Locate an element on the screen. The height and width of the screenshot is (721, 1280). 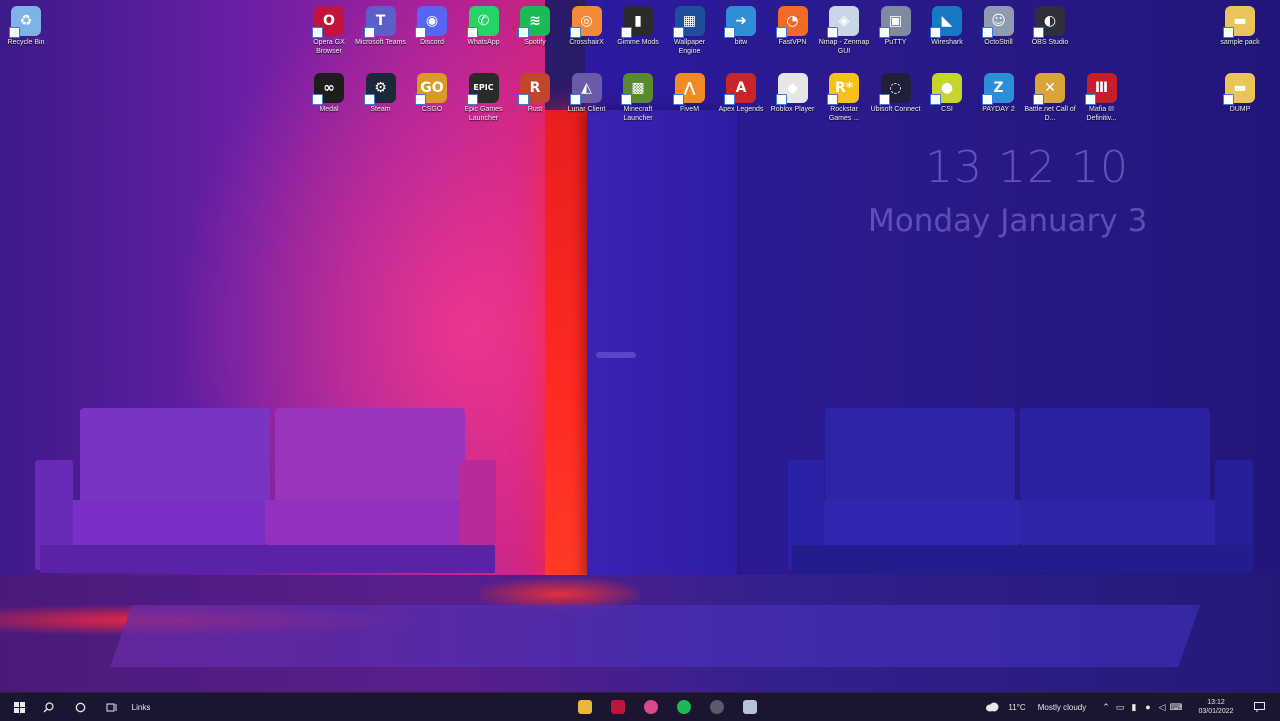
taskbar-app-opera-gx is located at coordinates (618, 707).